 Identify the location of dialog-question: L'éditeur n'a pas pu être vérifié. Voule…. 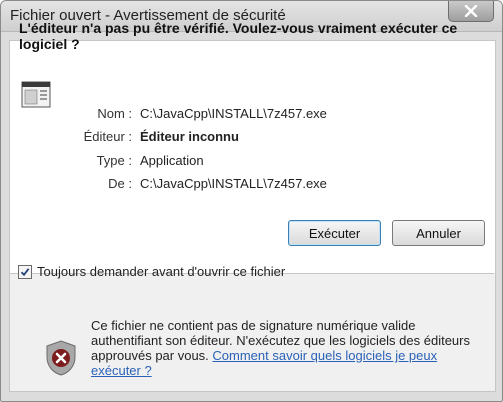
(238, 36).